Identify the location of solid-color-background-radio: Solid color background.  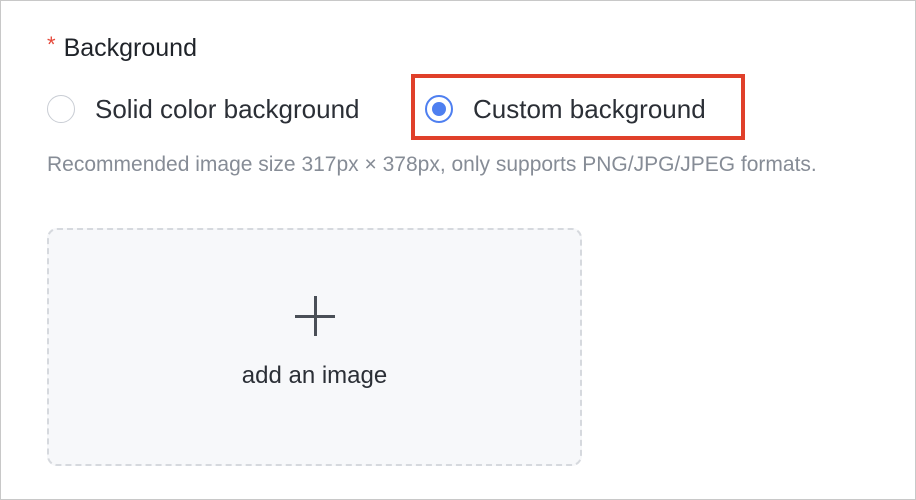
(203, 109).